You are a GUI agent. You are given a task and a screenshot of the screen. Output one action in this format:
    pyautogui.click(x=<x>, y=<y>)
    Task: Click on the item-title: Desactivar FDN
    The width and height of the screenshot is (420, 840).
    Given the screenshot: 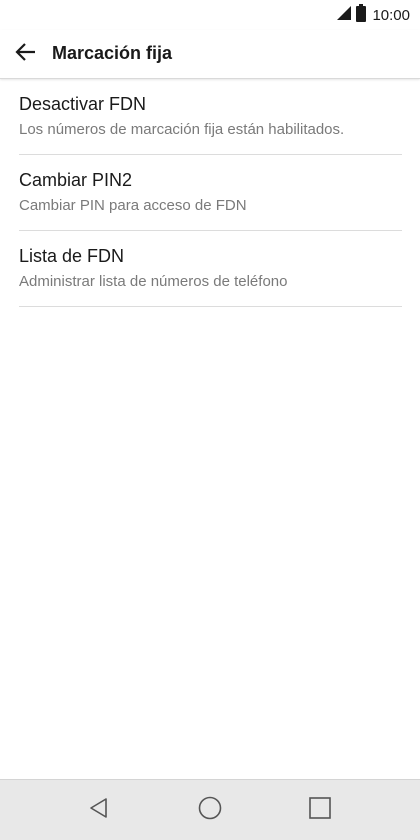 What is the action you would take?
    pyautogui.click(x=83, y=104)
    